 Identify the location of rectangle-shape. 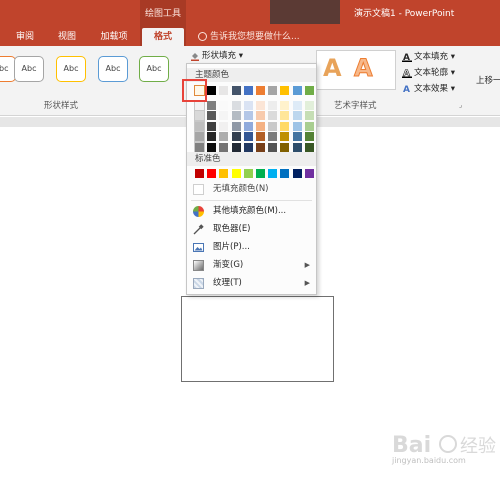
(257, 339).